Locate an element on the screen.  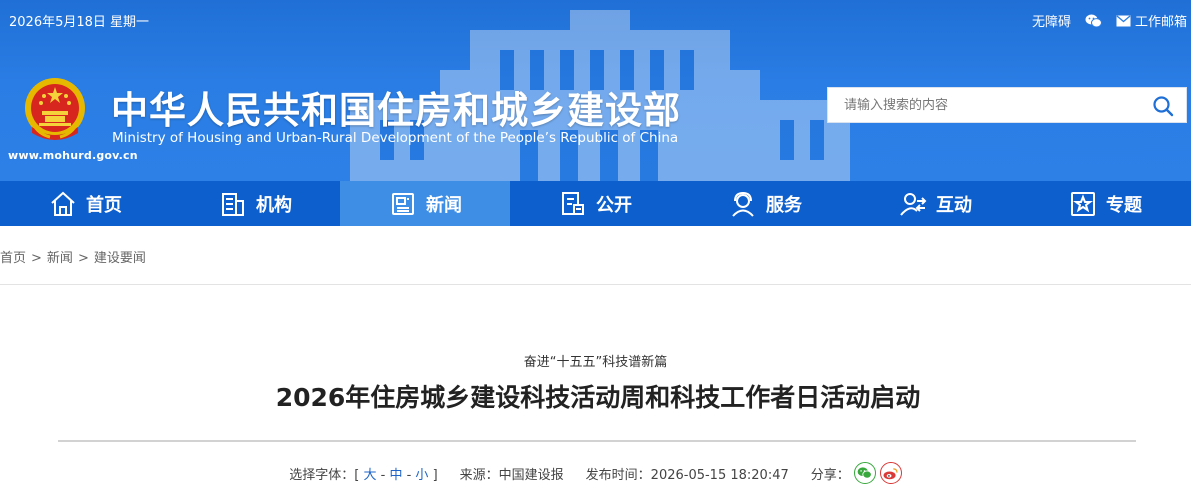
star-icon is located at coordinates (1083, 203).